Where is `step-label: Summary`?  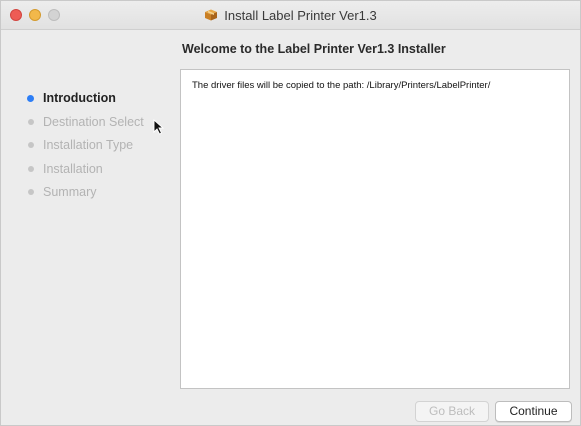 step-label: Summary is located at coordinates (70, 192).